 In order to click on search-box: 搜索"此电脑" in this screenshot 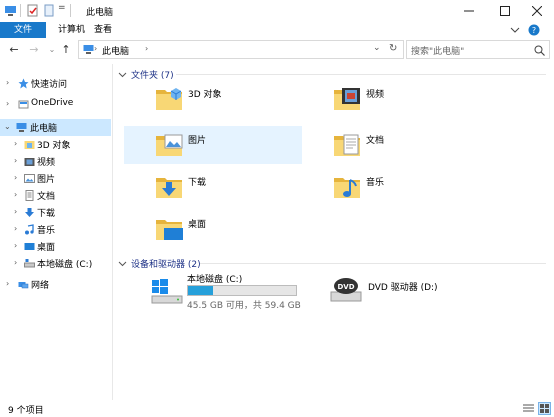, I will do `click(478, 49)`.